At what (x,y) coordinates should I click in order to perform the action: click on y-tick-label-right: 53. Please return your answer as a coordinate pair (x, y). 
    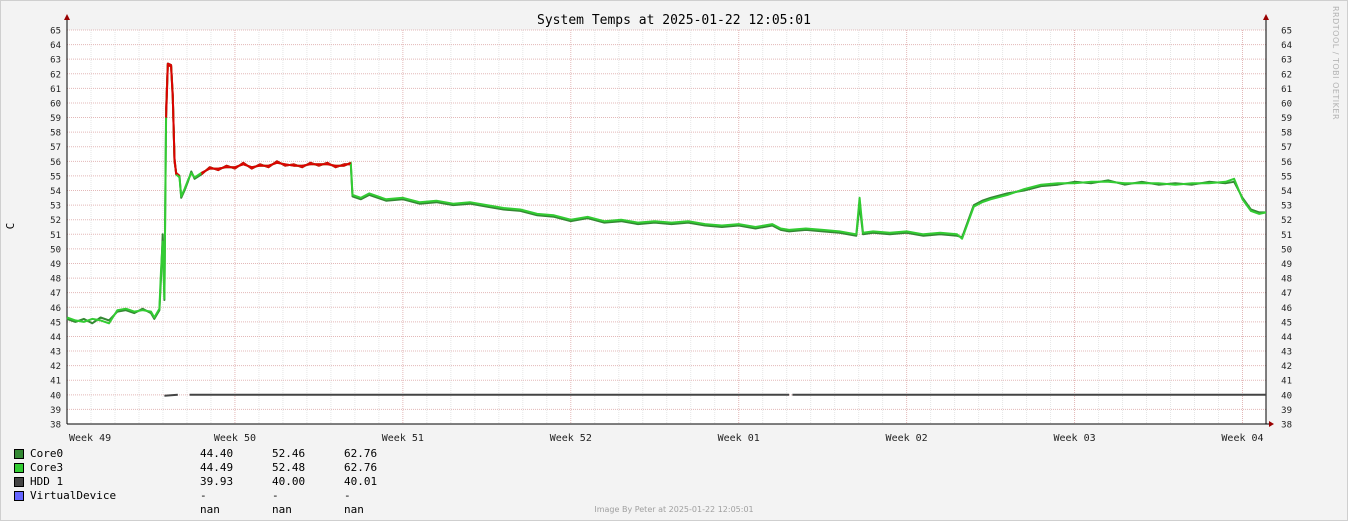
    Looking at the image, I should click on (1286, 207).